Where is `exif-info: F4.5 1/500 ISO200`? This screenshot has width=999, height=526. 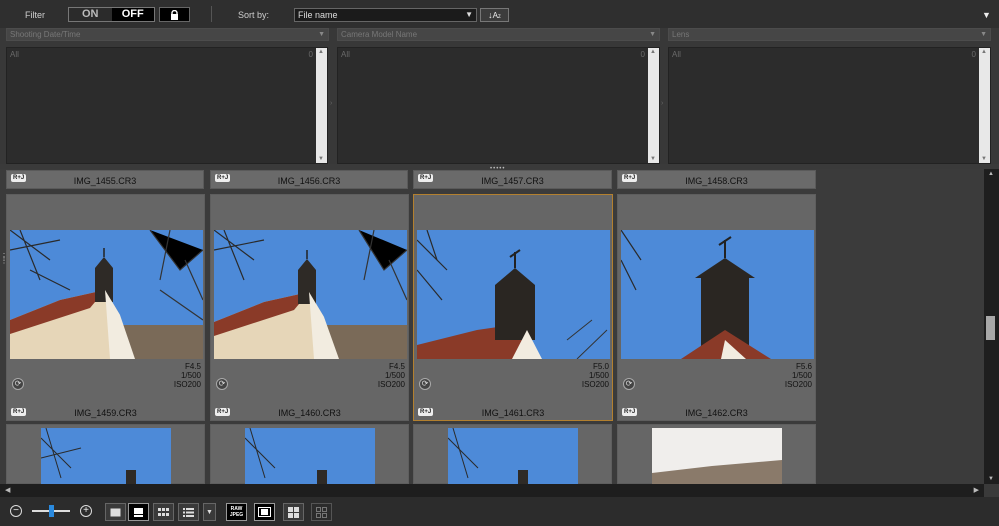
exif-info: F4.5 1/500 ISO200 is located at coordinates (391, 375).